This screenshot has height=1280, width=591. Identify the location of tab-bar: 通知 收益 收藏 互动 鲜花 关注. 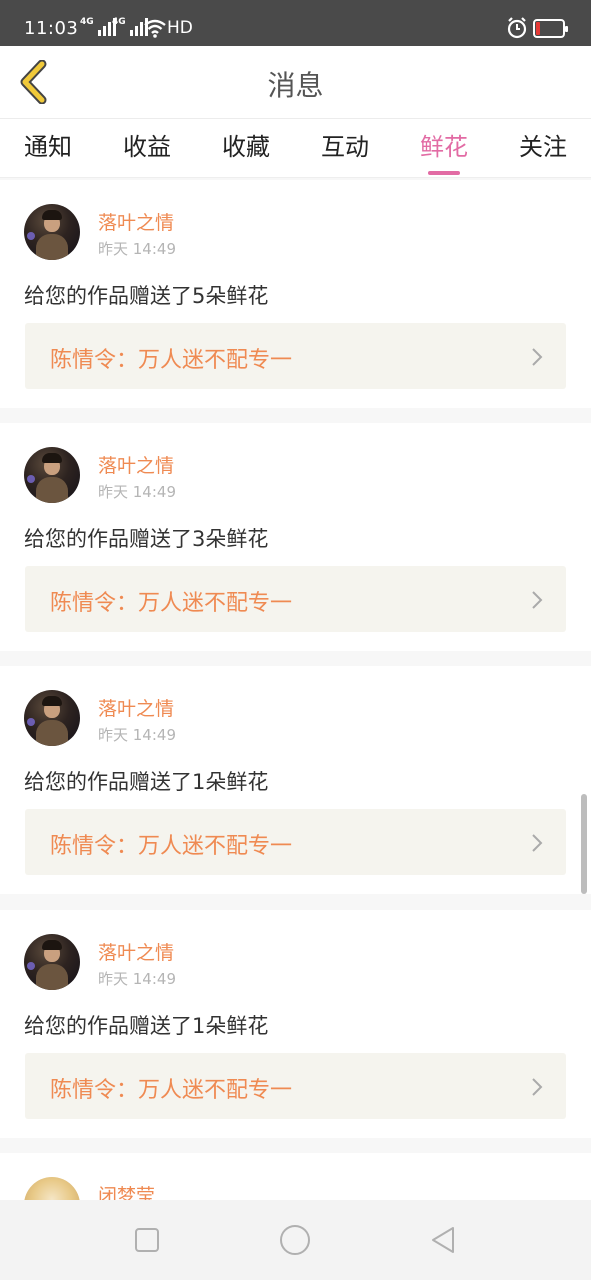
(295, 148).